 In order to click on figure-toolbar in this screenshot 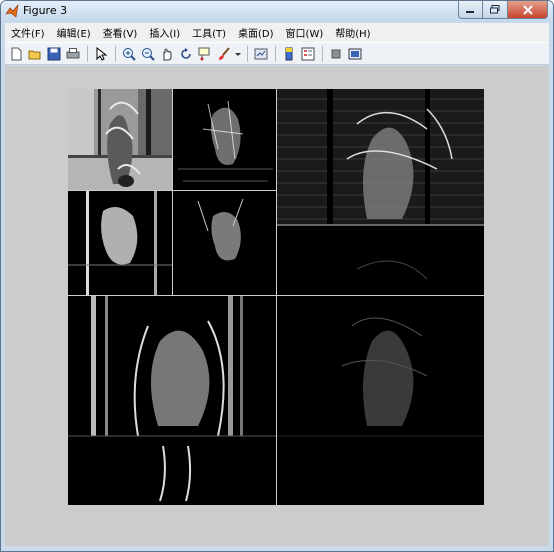, I will do `click(277, 53)`.